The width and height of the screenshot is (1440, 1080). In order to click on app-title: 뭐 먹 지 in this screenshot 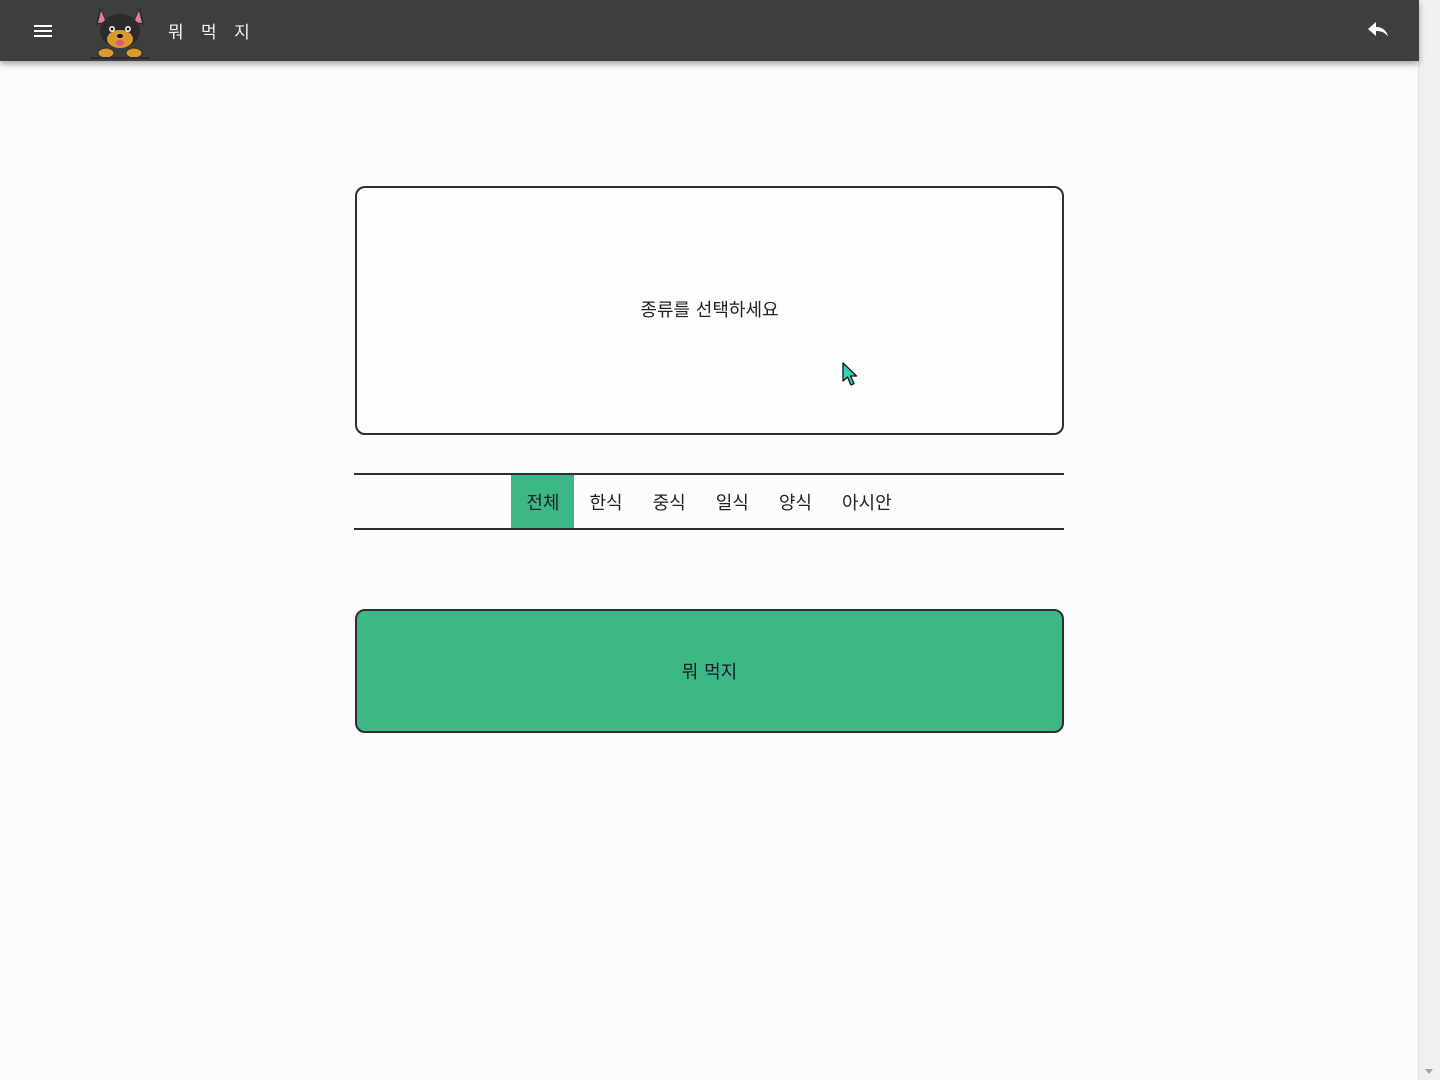, I will do `click(212, 33)`.